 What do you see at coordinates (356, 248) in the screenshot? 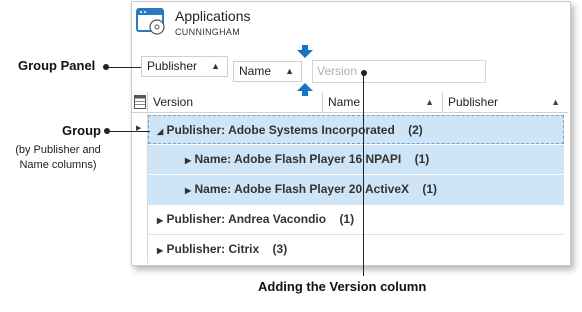
I see `group-row-publisher-citrix: ▶ Publisher: Citrix (3)` at bounding box center [356, 248].